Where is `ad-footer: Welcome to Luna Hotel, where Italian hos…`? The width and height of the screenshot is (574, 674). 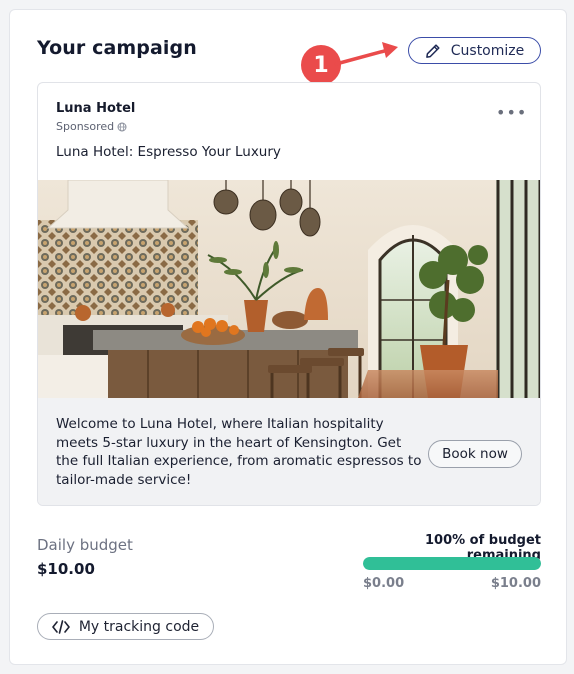 ad-footer: Welcome to Luna Hotel, where Italian hos… is located at coordinates (289, 451).